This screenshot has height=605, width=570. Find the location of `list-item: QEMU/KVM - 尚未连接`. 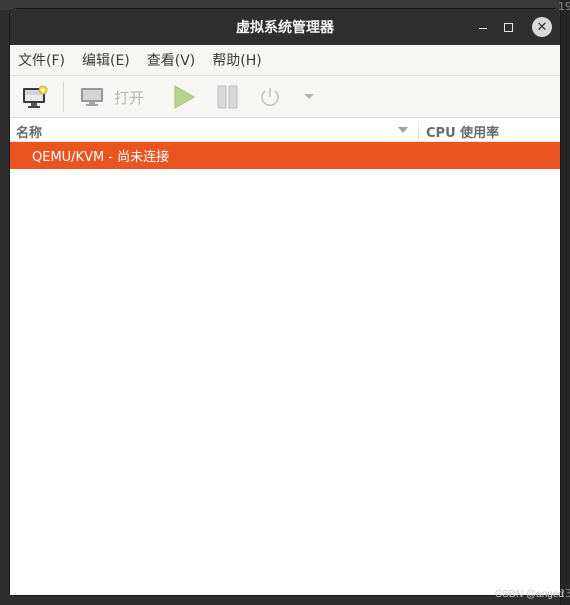

list-item: QEMU/KVM - 尚未连接 is located at coordinates (285, 155).